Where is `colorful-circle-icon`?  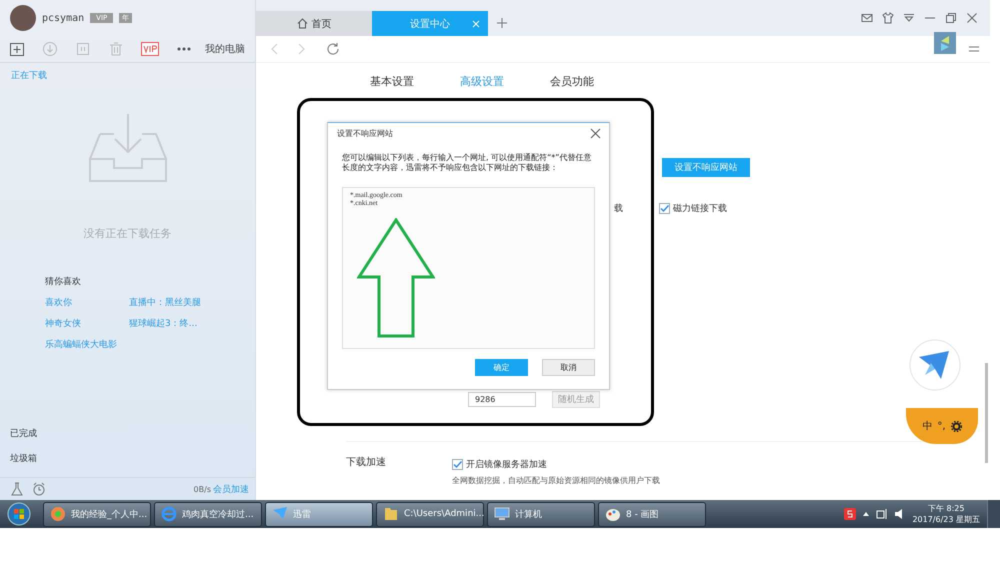
colorful-circle-icon is located at coordinates (58, 514).